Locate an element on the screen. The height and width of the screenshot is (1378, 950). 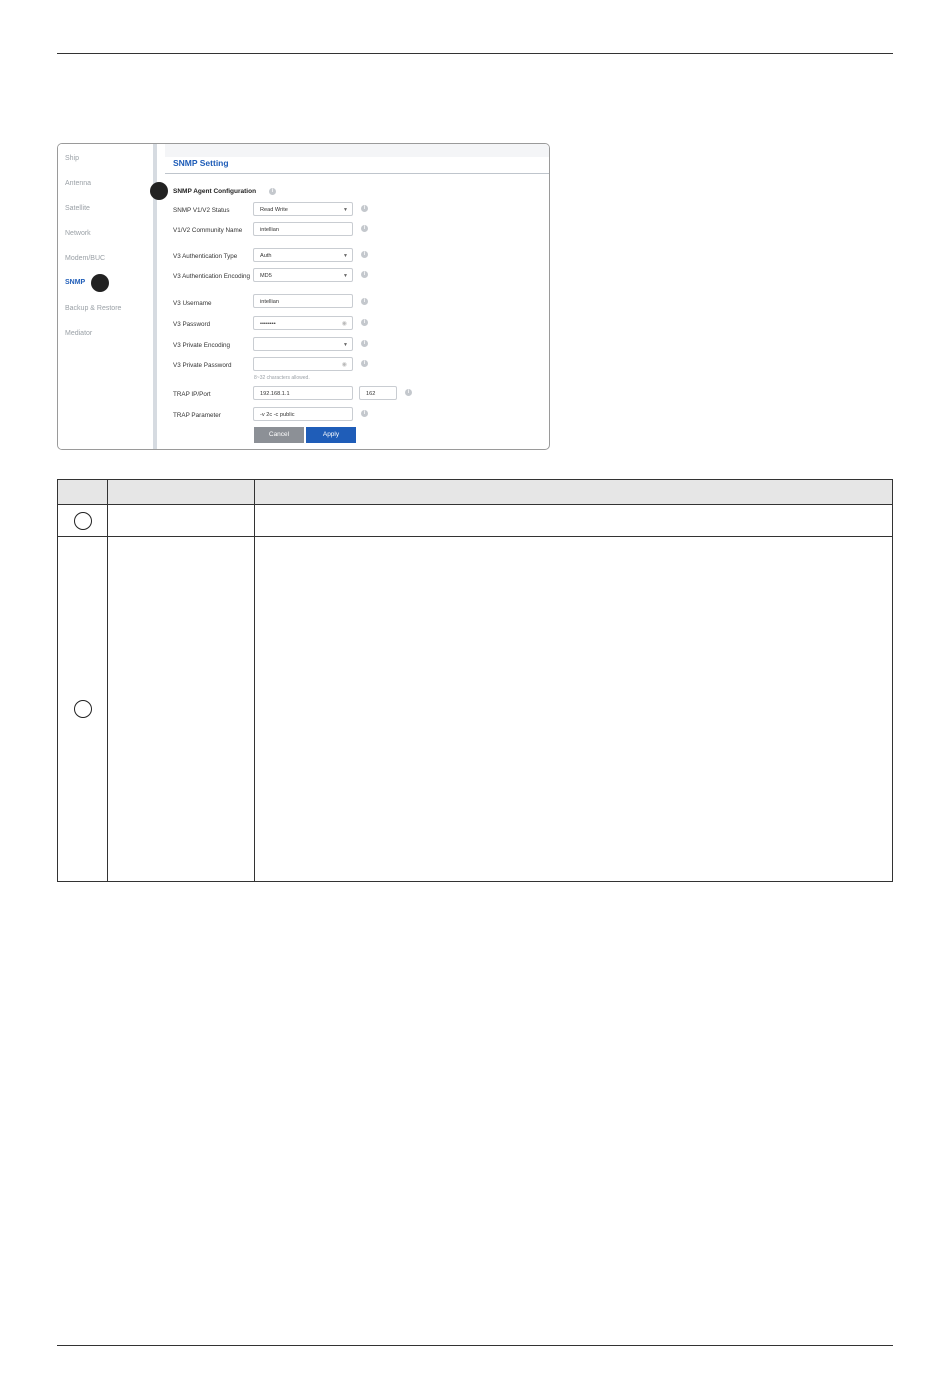
table-row is located at coordinates (475, 520).